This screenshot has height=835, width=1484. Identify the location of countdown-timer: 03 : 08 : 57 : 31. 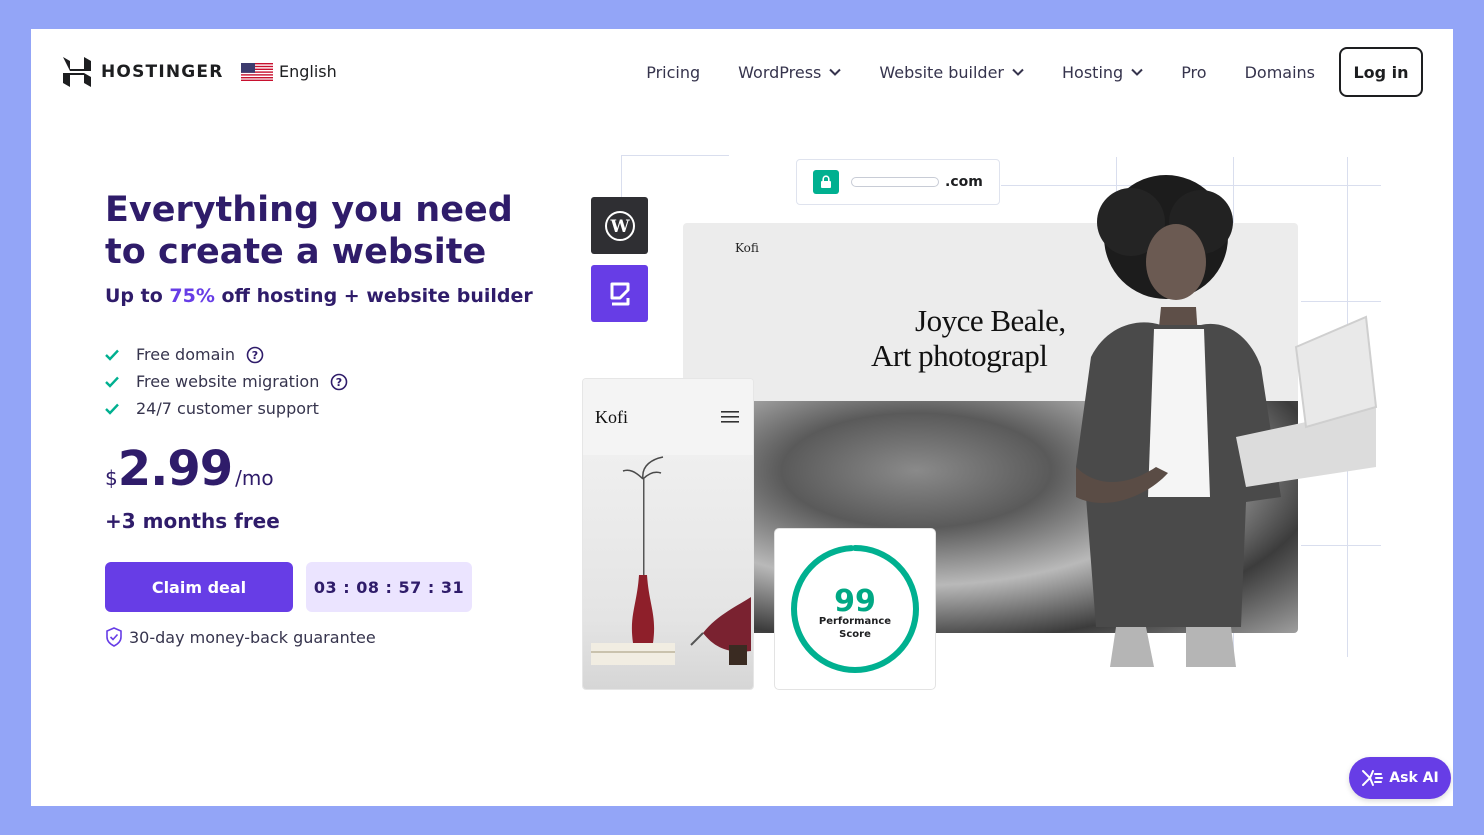
(389, 587).